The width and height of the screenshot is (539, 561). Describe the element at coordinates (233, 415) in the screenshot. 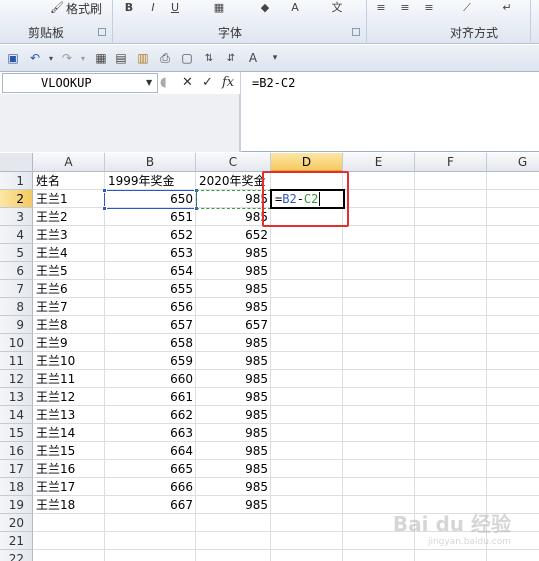

I see `cell-c14: 985` at that location.